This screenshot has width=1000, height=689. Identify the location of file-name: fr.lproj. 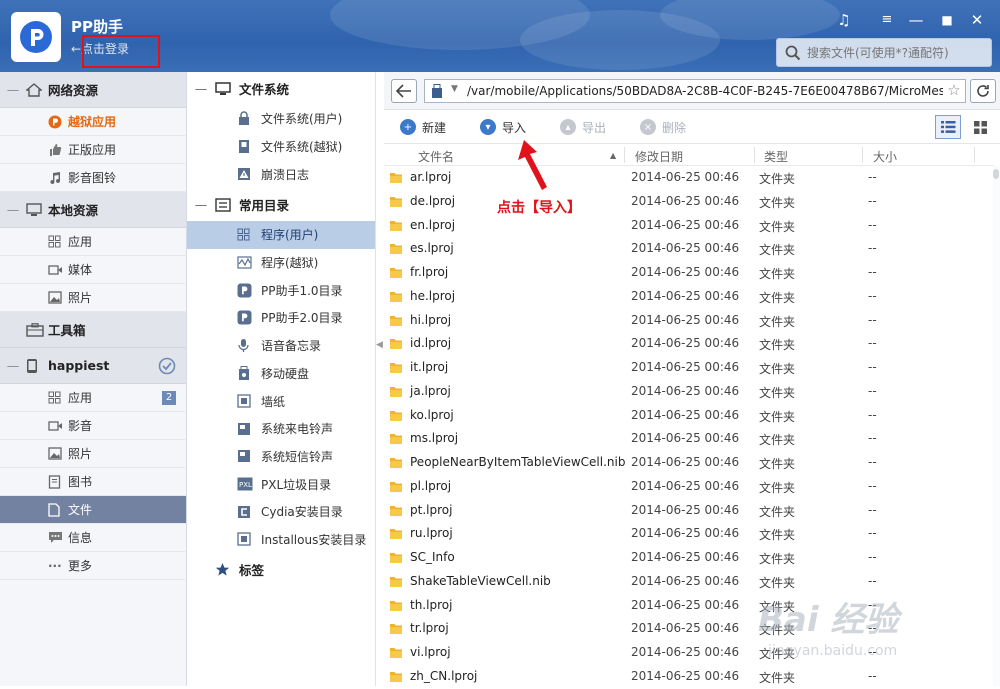
(429, 272).